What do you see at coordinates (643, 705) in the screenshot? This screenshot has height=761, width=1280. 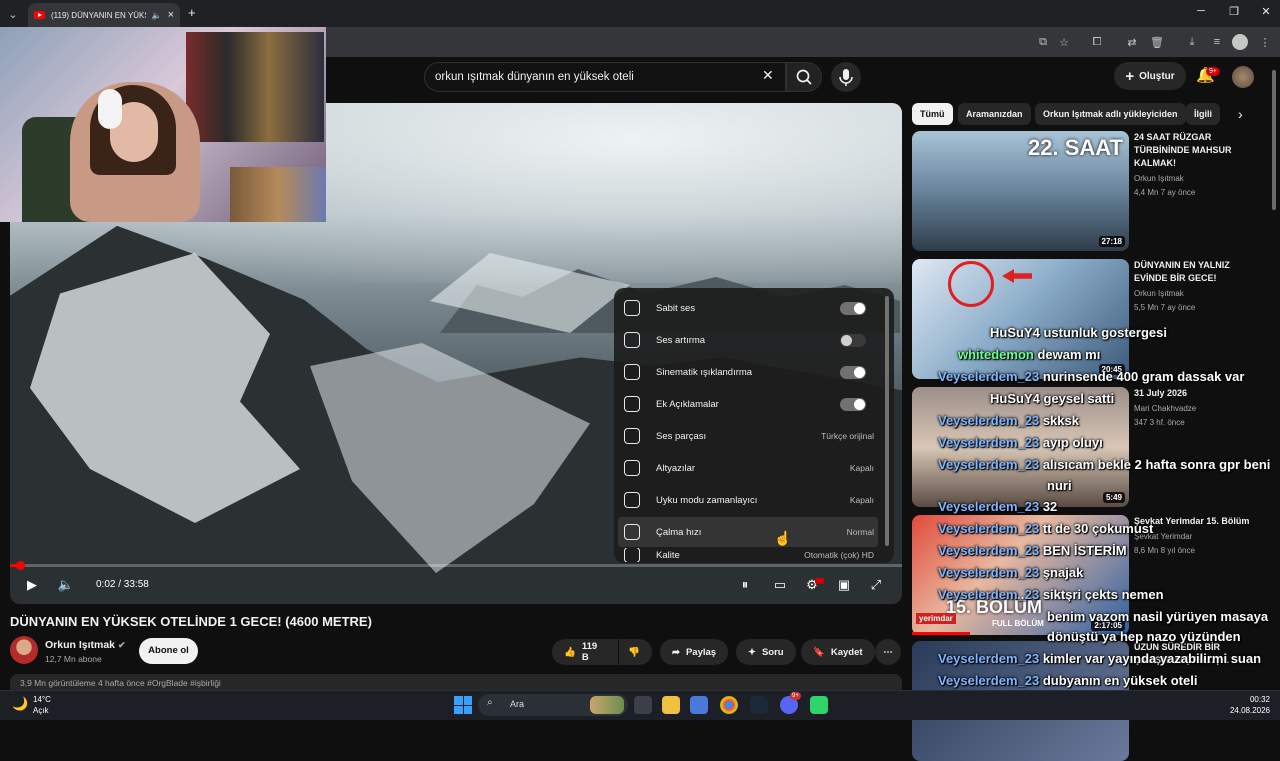 I see `task-view-icon` at bounding box center [643, 705].